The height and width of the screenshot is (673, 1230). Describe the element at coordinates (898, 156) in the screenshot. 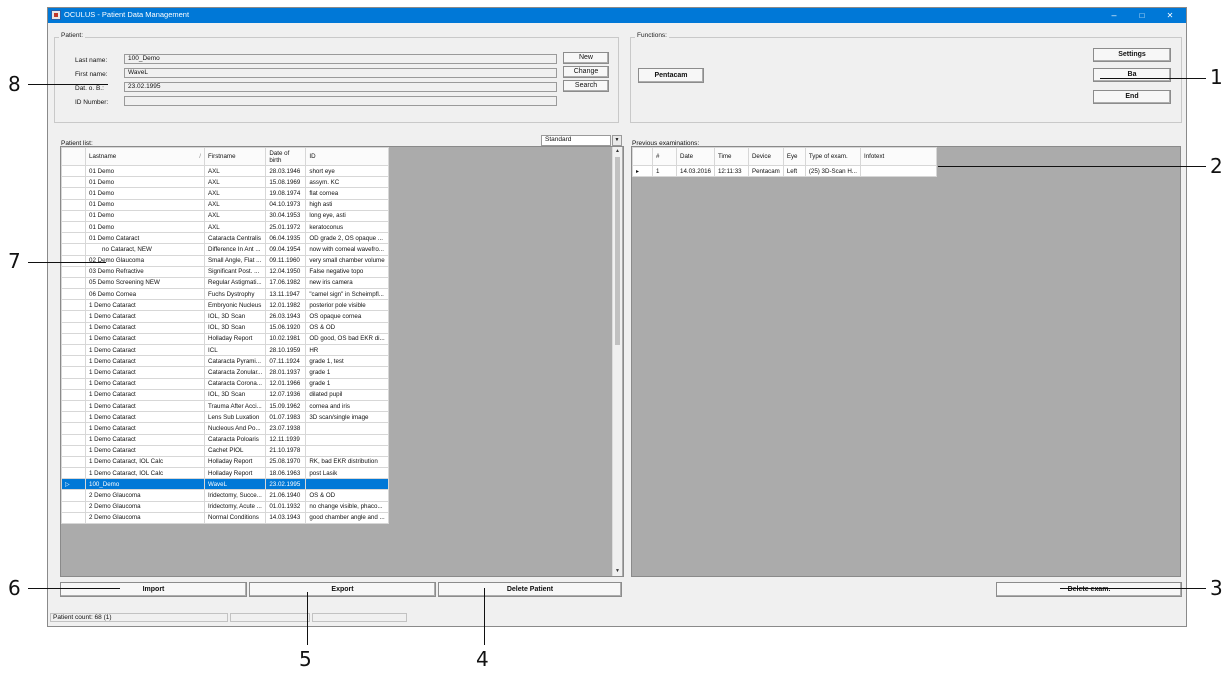

I see `column-header-infotext: Infotext` at that location.